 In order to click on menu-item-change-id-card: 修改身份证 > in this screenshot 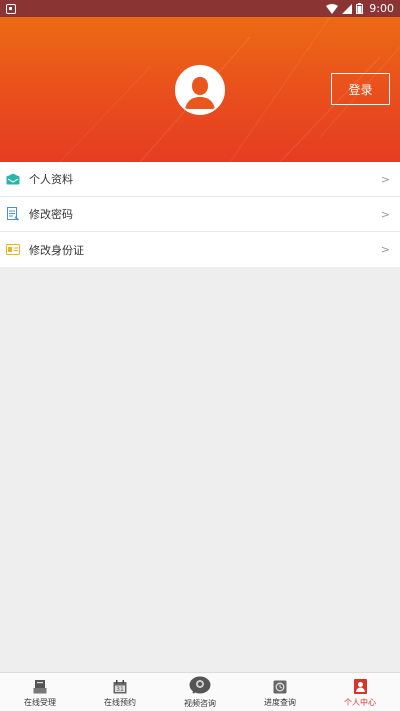, I will do `click(200, 249)`.